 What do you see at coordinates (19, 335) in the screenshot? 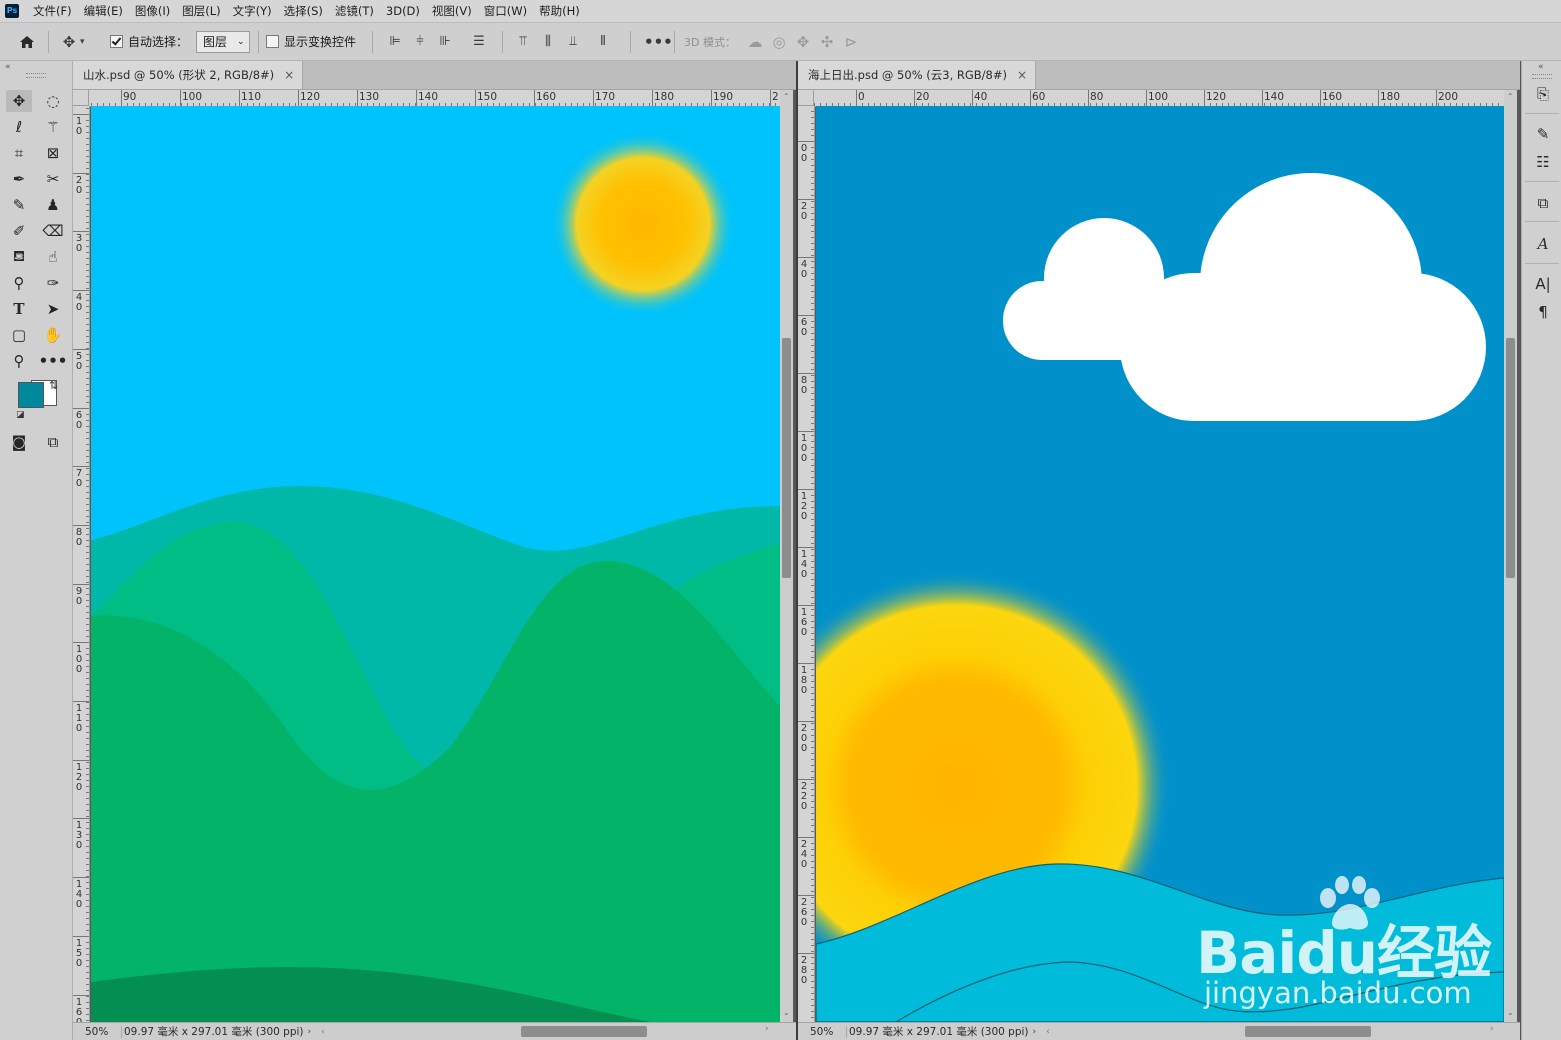
I see `shape-tool: ▢` at bounding box center [19, 335].